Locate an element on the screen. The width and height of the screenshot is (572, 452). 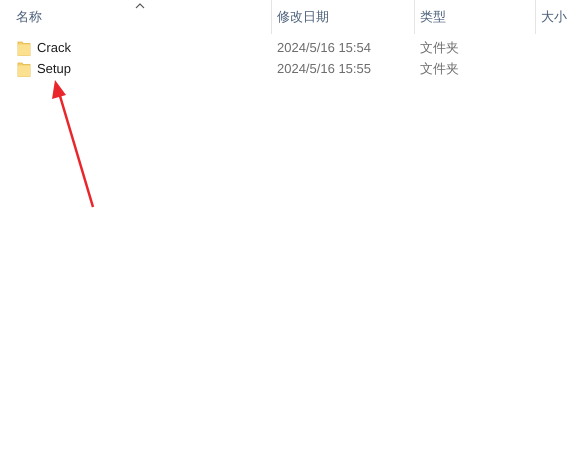
file-name: Setup is located at coordinates (54, 68).